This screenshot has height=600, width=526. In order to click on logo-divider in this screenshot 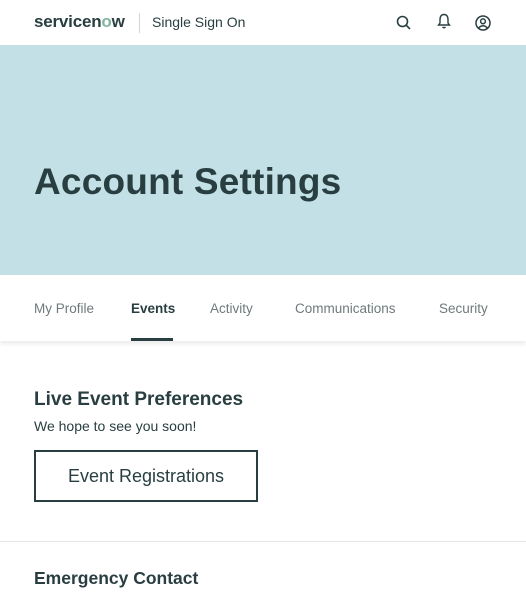, I will do `click(139, 23)`.